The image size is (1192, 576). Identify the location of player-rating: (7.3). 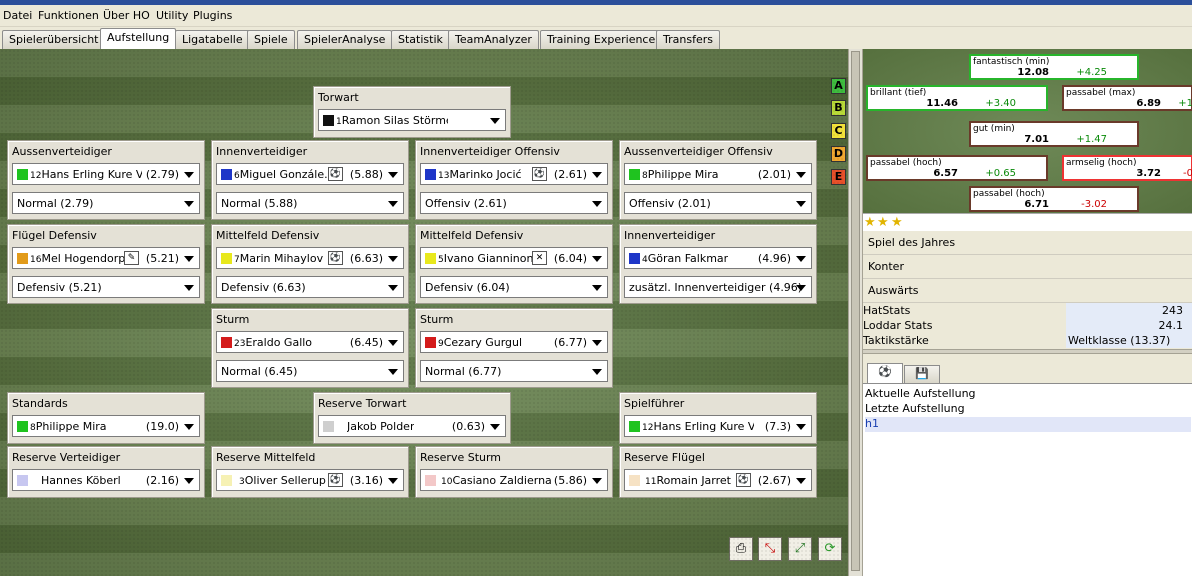
(777, 426).